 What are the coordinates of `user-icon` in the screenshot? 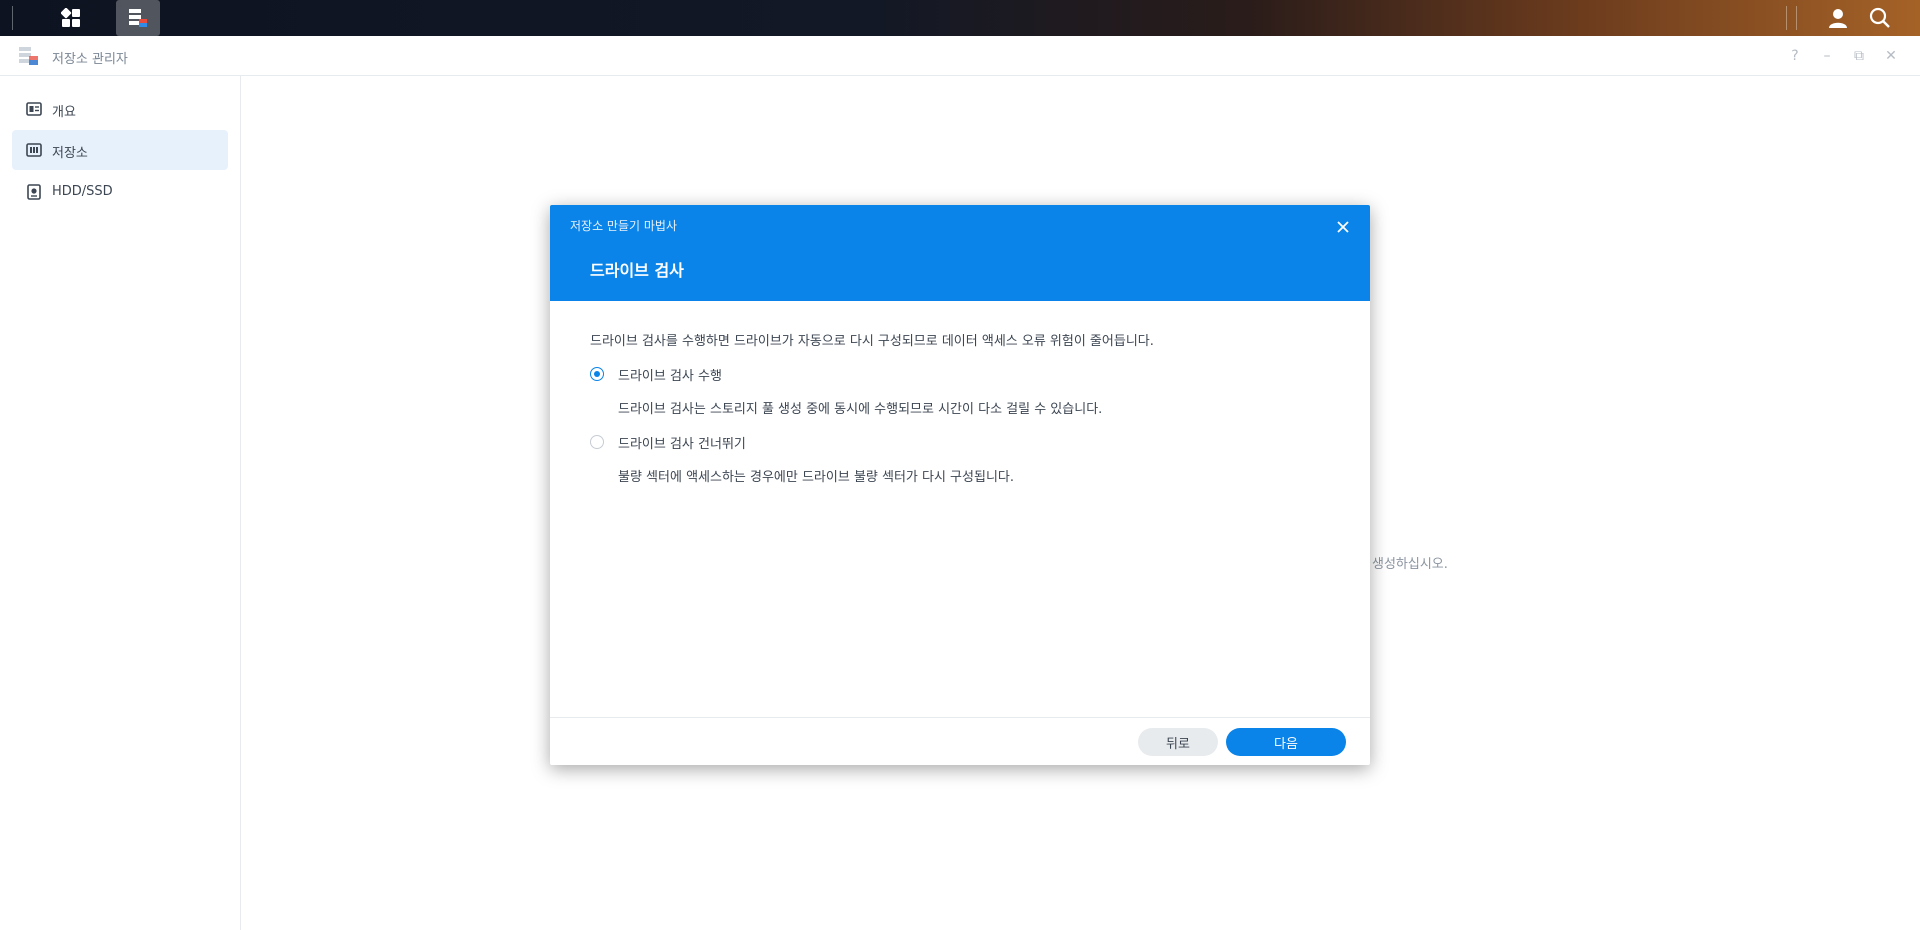 It's located at (1838, 18).